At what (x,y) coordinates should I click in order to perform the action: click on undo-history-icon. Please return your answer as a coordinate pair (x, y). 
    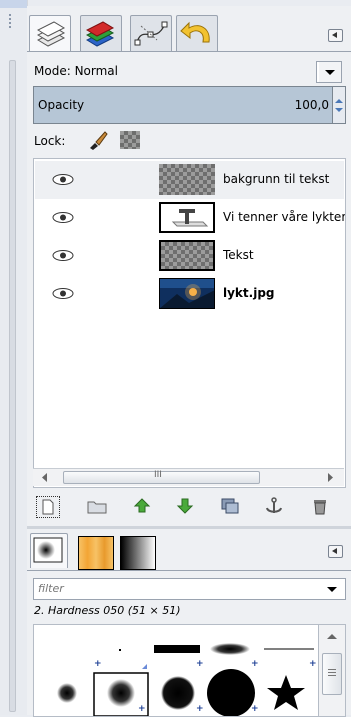
    Looking at the image, I should click on (195, 32).